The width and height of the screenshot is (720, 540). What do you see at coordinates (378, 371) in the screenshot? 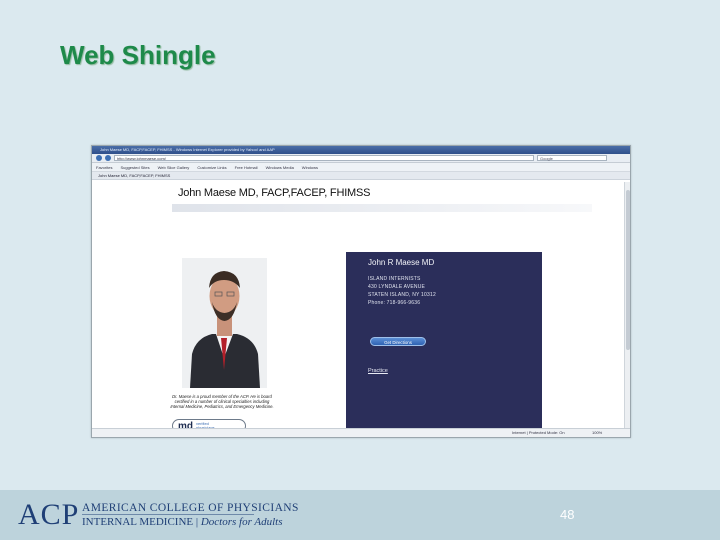
I see `practice-link: Practice` at bounding box center [378, 371].